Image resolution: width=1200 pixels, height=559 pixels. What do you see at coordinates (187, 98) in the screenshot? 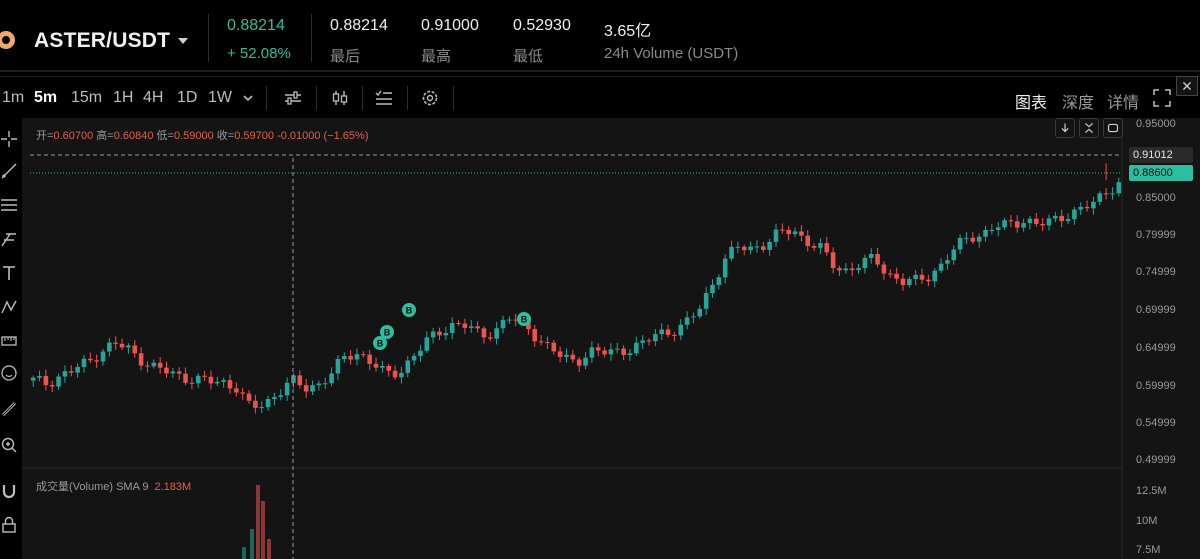
I see `timeframe-1d: 1D` at bounding box center [187, 98].